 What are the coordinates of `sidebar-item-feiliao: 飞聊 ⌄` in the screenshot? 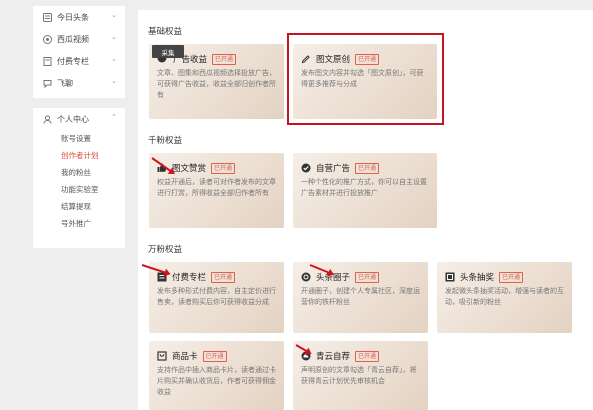 It's located at (79, 83).